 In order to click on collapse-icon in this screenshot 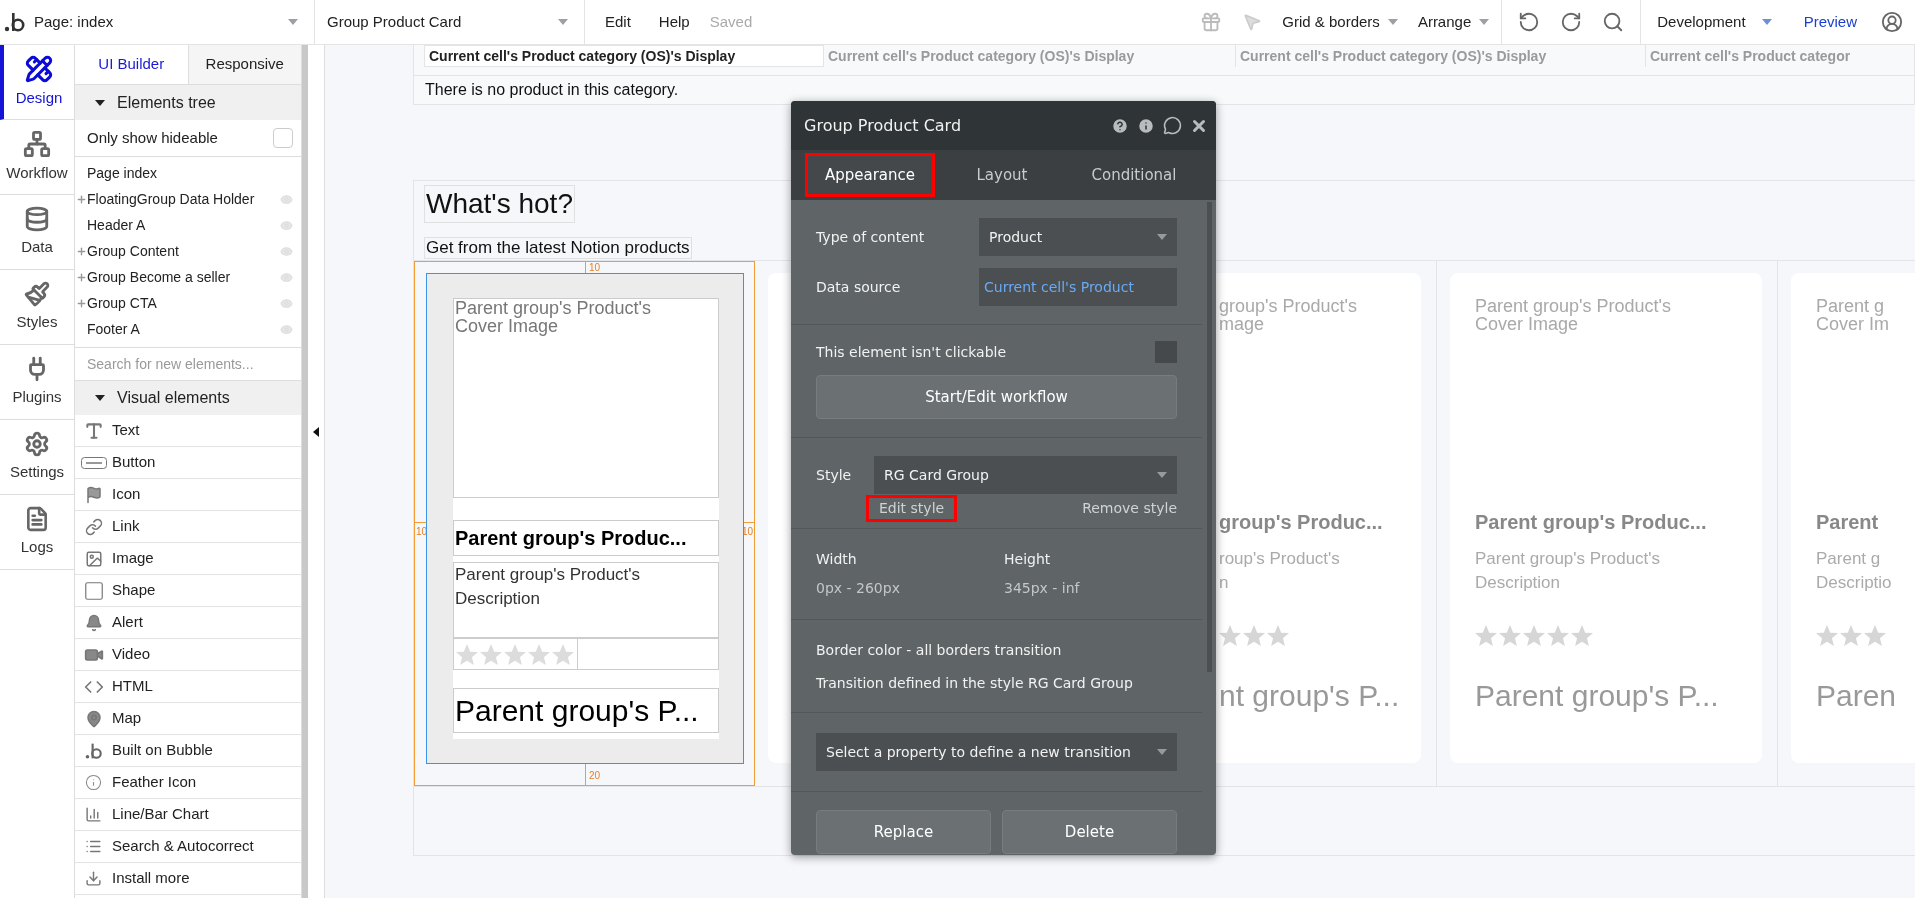, I will do `click(316, 431)`.